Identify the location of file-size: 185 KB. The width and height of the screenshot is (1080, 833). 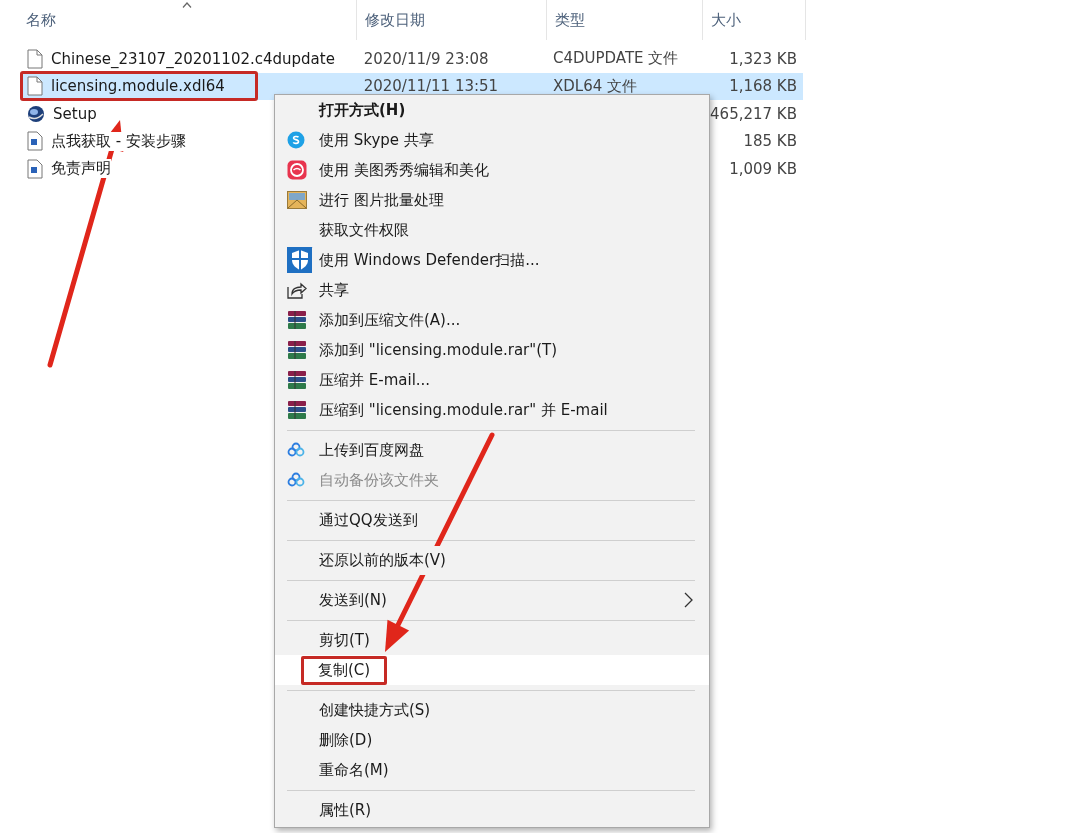
(769, 141).